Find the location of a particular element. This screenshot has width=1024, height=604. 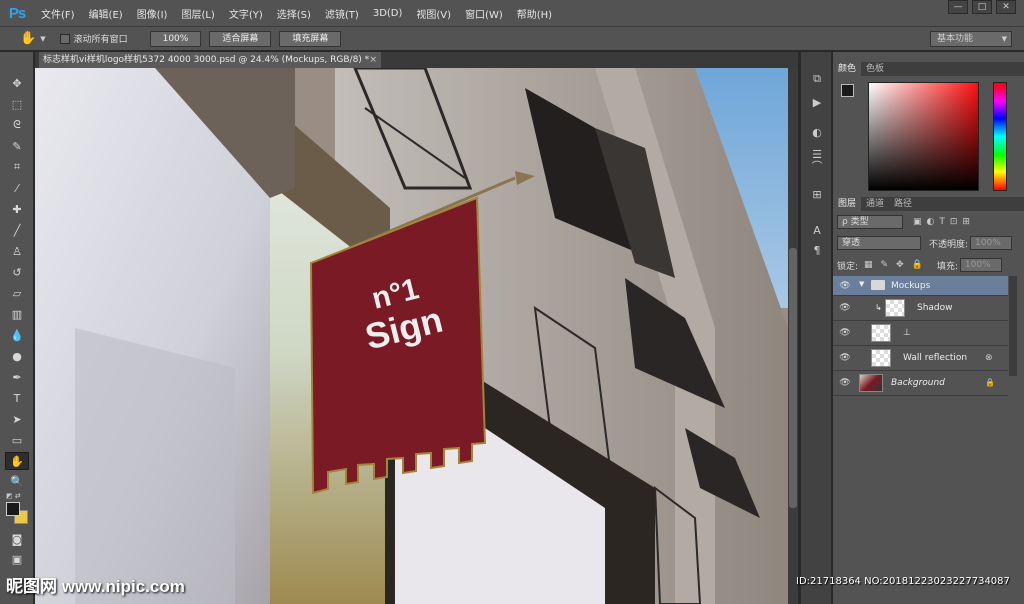

layer-row-wall-reflection: 👁 Wall reflection ⊗ is located at coordinates (920, 358).